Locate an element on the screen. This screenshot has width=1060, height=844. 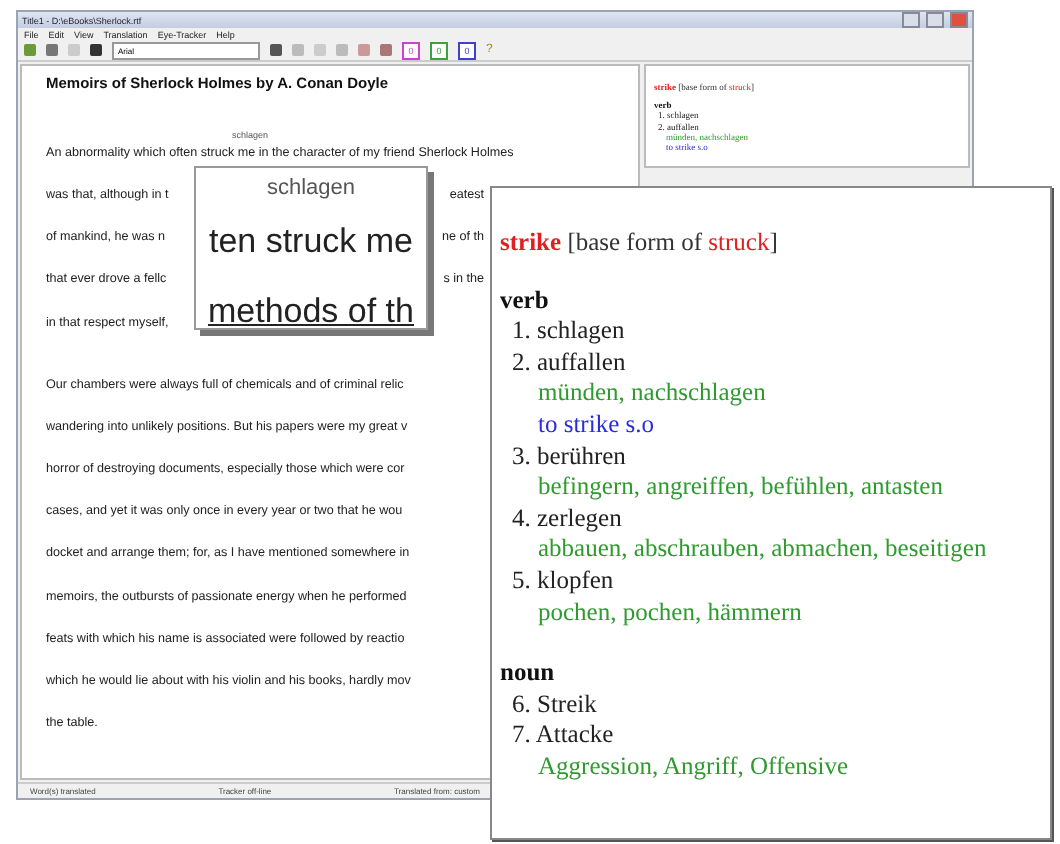
synonyms-text: pochen, pochen, hämmern is located at coordinates (669, 613).